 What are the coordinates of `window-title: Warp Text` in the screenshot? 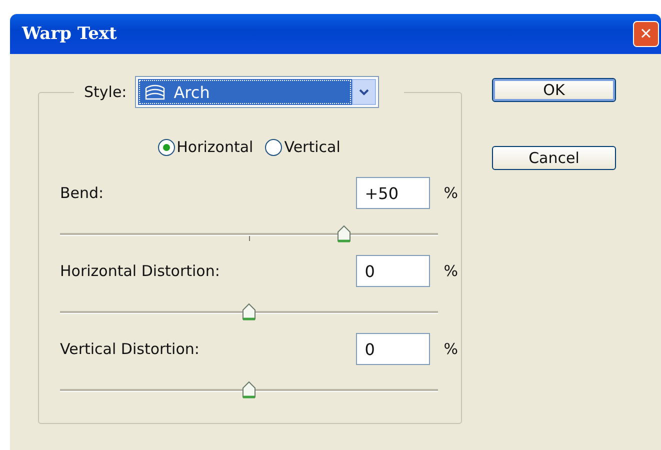 It's located at (69, 34).